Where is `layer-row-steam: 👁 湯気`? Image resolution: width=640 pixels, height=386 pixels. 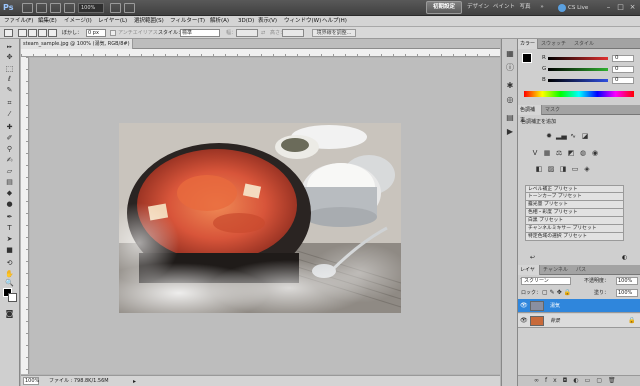 layer-row-steam: 👁 湯気 is located at coordinates (579, 306).